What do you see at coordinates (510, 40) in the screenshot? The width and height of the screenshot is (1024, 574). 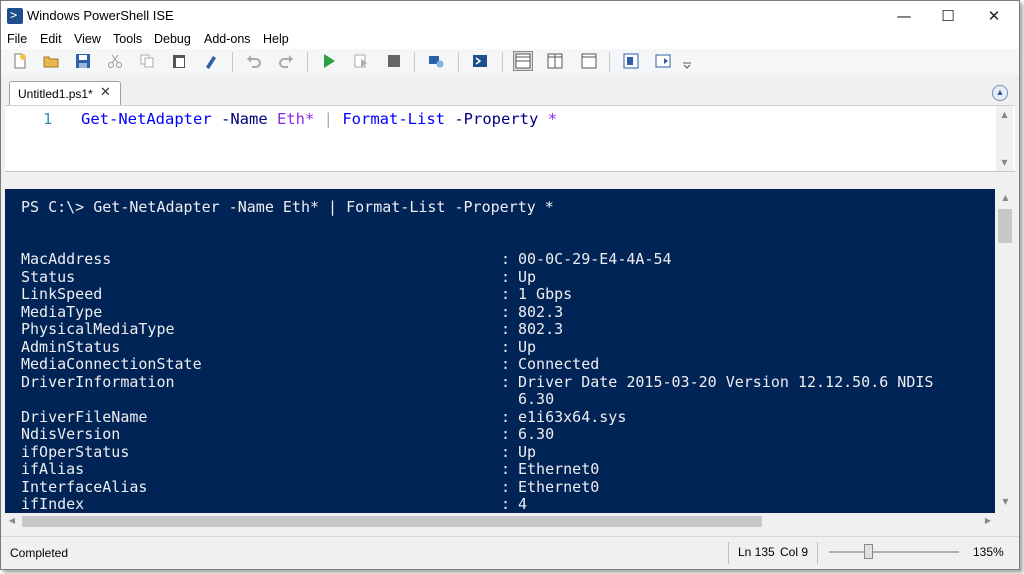 I see `menu-bar: File Edit View Tools Debug Add-ons Help` at bounding box center [510, 40].